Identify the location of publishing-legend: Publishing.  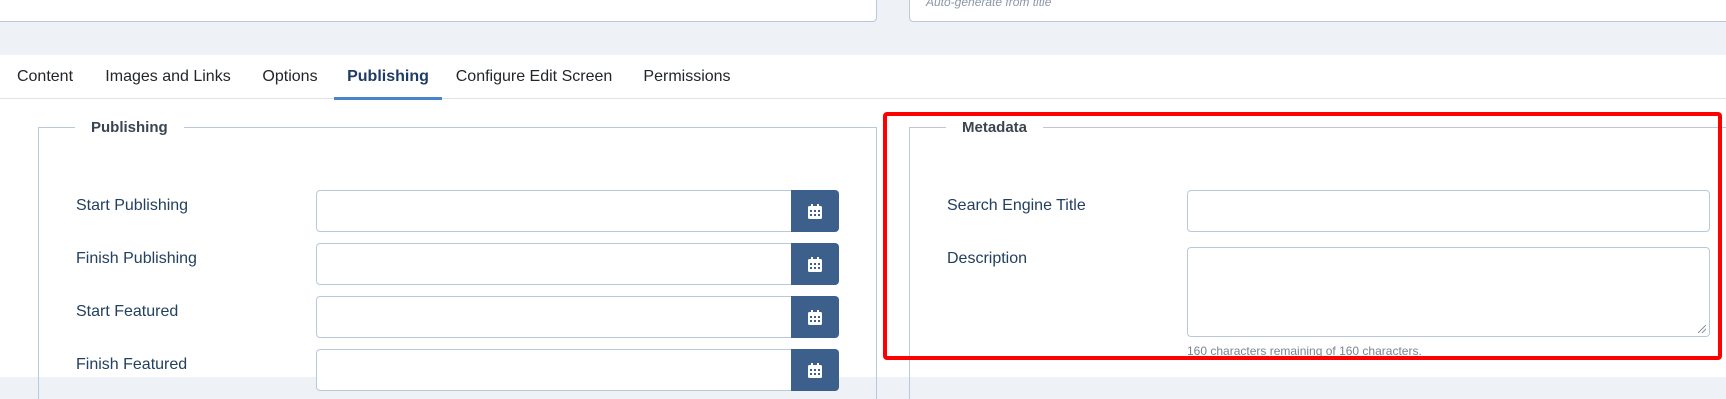
(129, 127).